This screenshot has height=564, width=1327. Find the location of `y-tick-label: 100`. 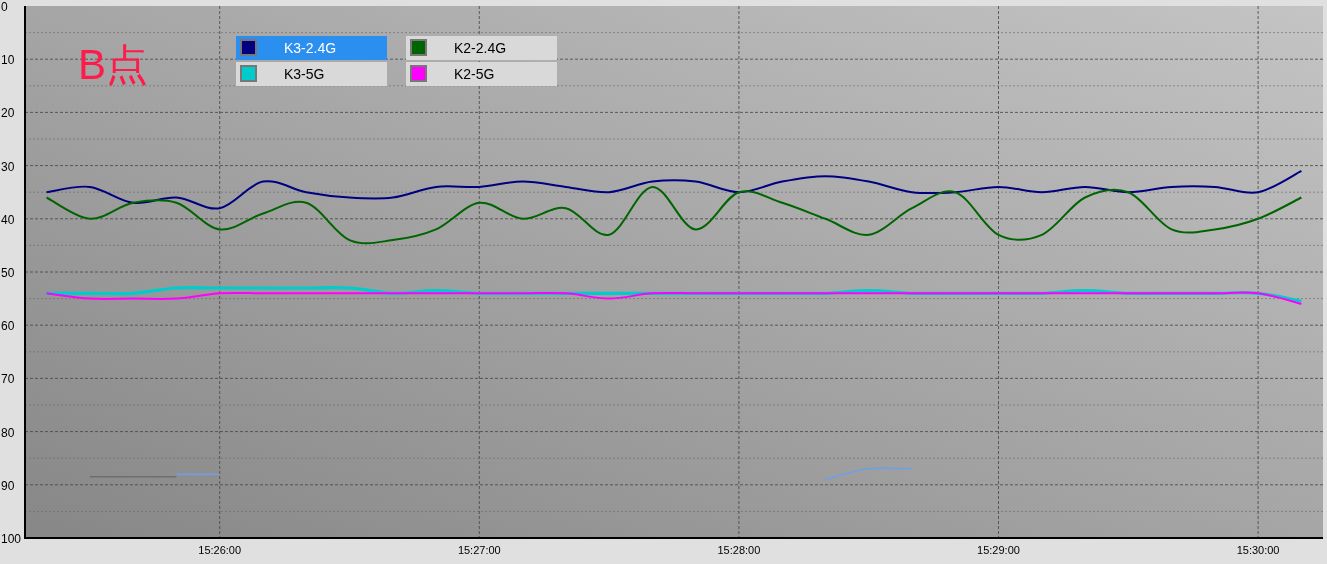

y-tick-label: 100 is located at coordinates (11, 539).